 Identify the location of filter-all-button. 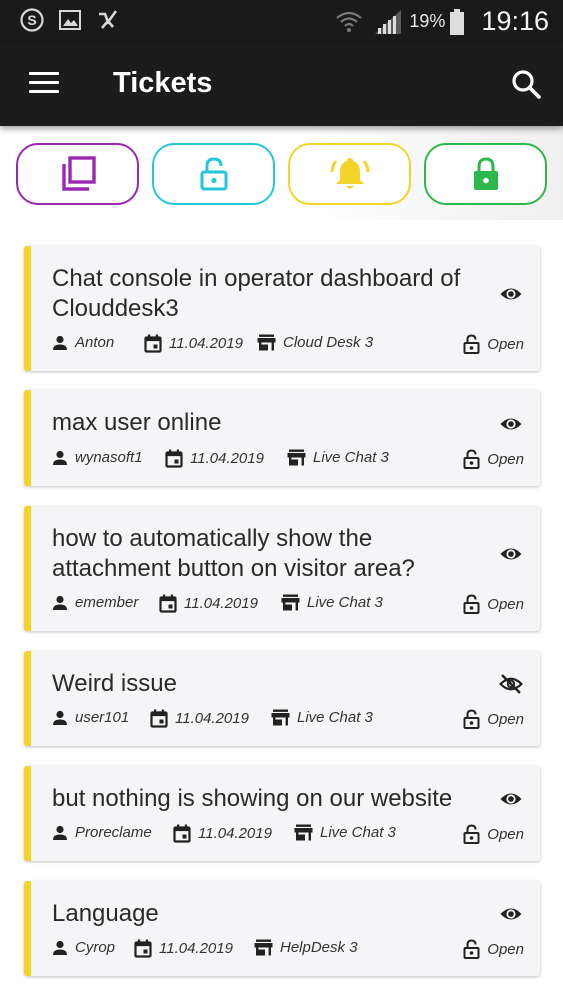
(77, 174).